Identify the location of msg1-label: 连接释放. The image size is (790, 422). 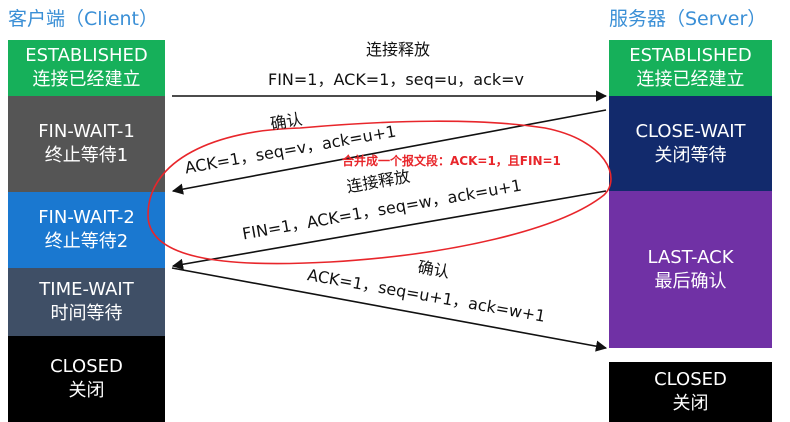
(398, 49).